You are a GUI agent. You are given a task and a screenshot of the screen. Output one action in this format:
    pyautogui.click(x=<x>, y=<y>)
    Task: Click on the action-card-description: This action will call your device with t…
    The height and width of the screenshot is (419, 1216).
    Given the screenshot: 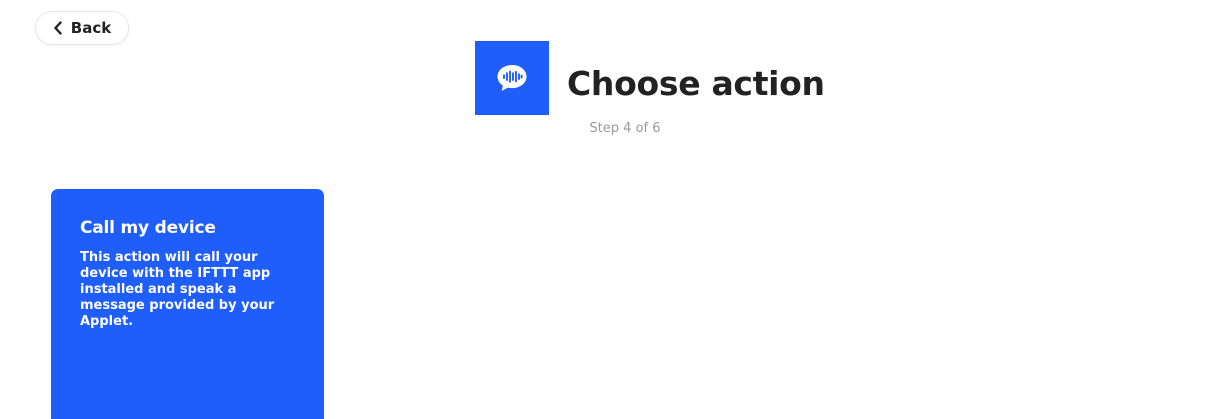 What is the action you would take?
    pyautogui.click(x=177, y=289)
    